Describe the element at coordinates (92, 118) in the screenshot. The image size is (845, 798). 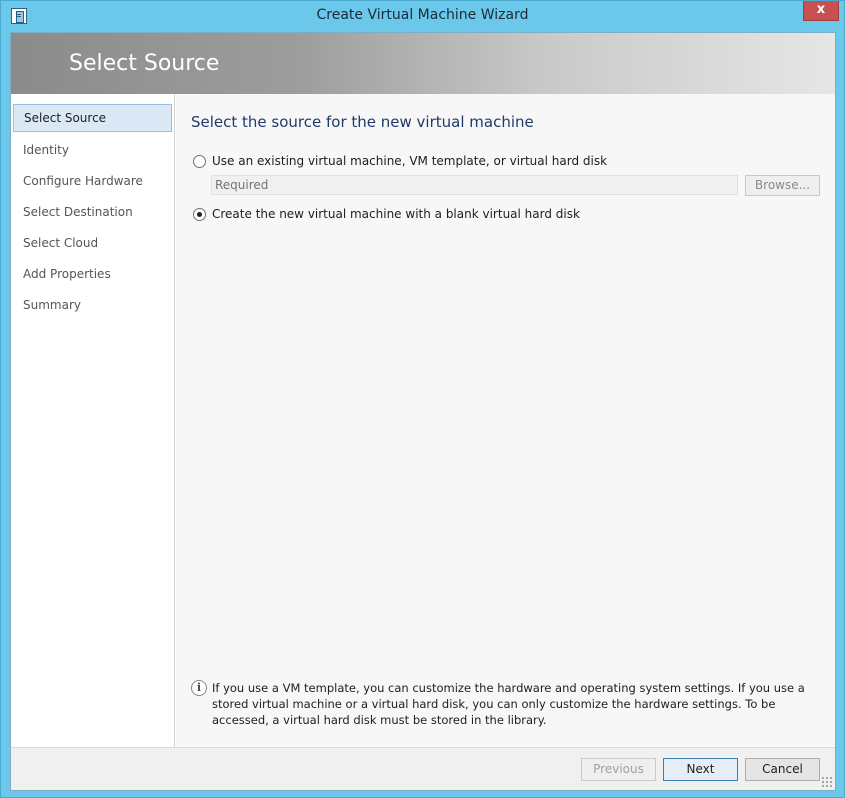
I see `sidebar-item-select-source: Select Source` at that location.